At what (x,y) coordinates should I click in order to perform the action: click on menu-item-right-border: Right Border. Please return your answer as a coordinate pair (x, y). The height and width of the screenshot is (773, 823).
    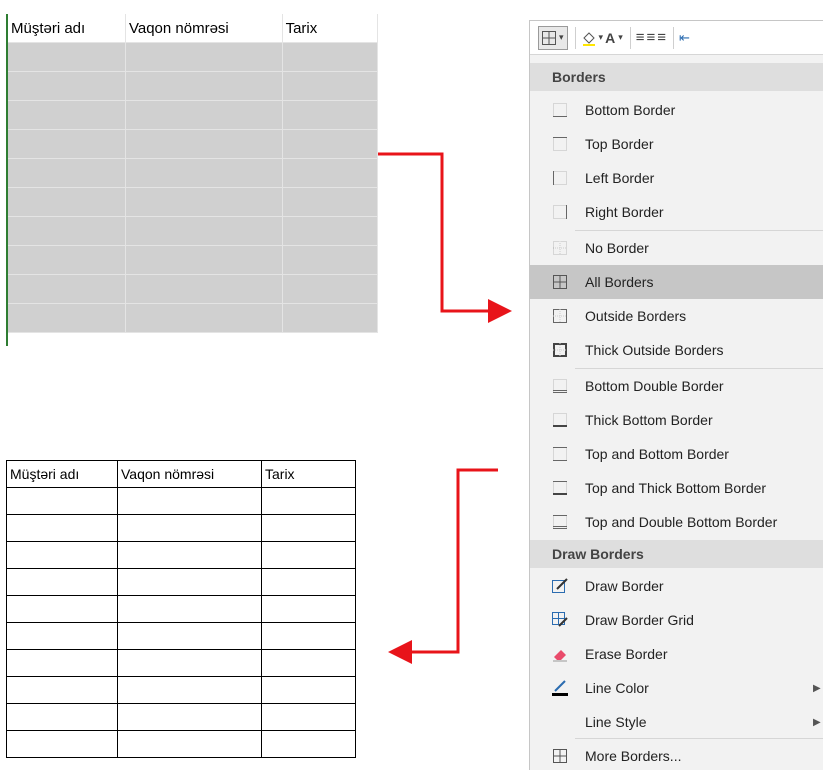
    Looking at the image, I should click on (676, 212).